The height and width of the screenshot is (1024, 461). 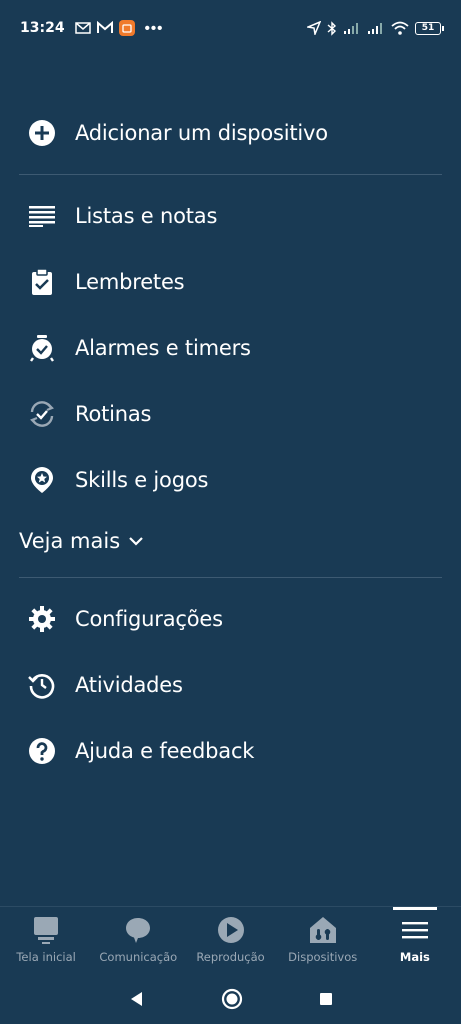 I want to click on nav-label: Mais, so click(x=414, y=957).